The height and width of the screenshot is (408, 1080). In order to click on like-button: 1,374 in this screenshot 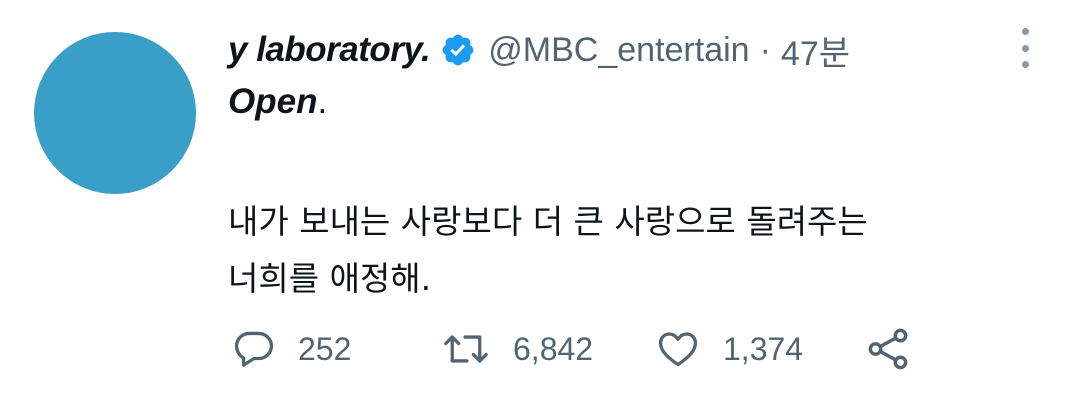, I will do `click(760, 349)`.